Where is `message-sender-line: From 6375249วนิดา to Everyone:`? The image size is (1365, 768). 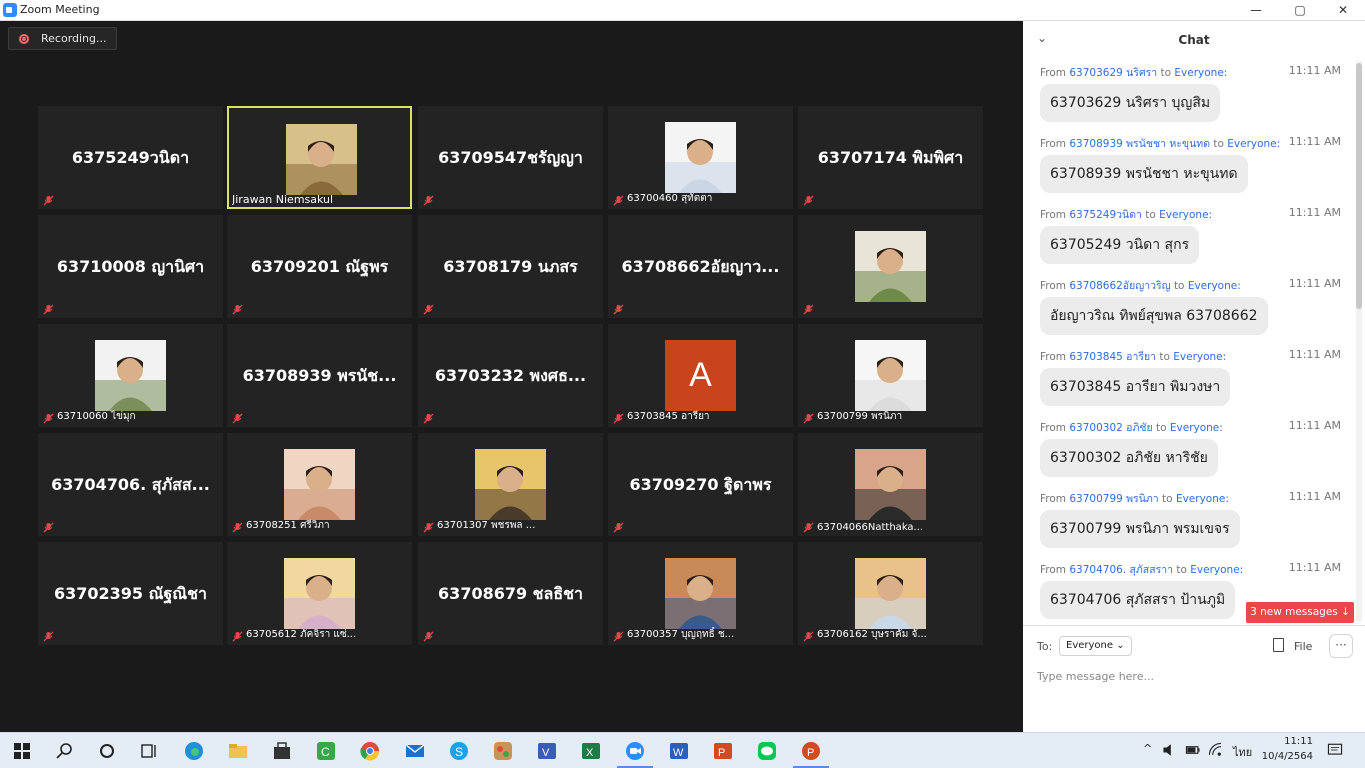 message-sender-line: From 6375249วนิดา to Everyone: is located at coordinates (1126, 214).